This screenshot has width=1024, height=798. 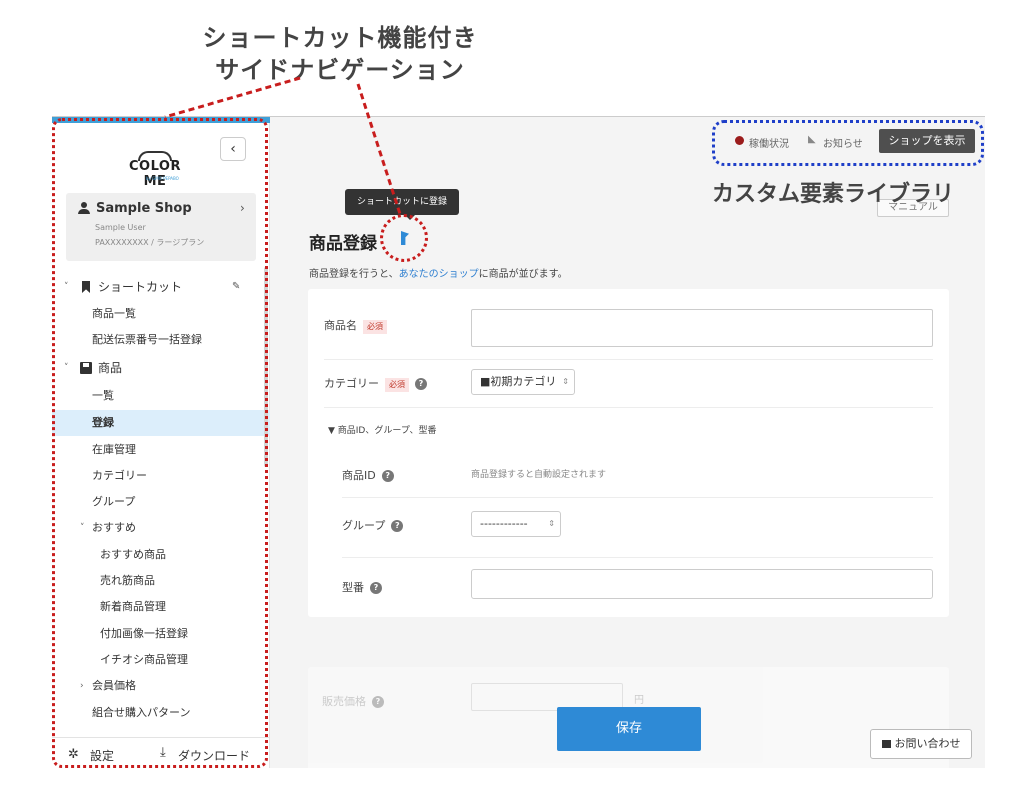 What do you see at coordinates (283, 145) in the screenshot?
I see `annotation-lines` at bounding box center [283, 145].